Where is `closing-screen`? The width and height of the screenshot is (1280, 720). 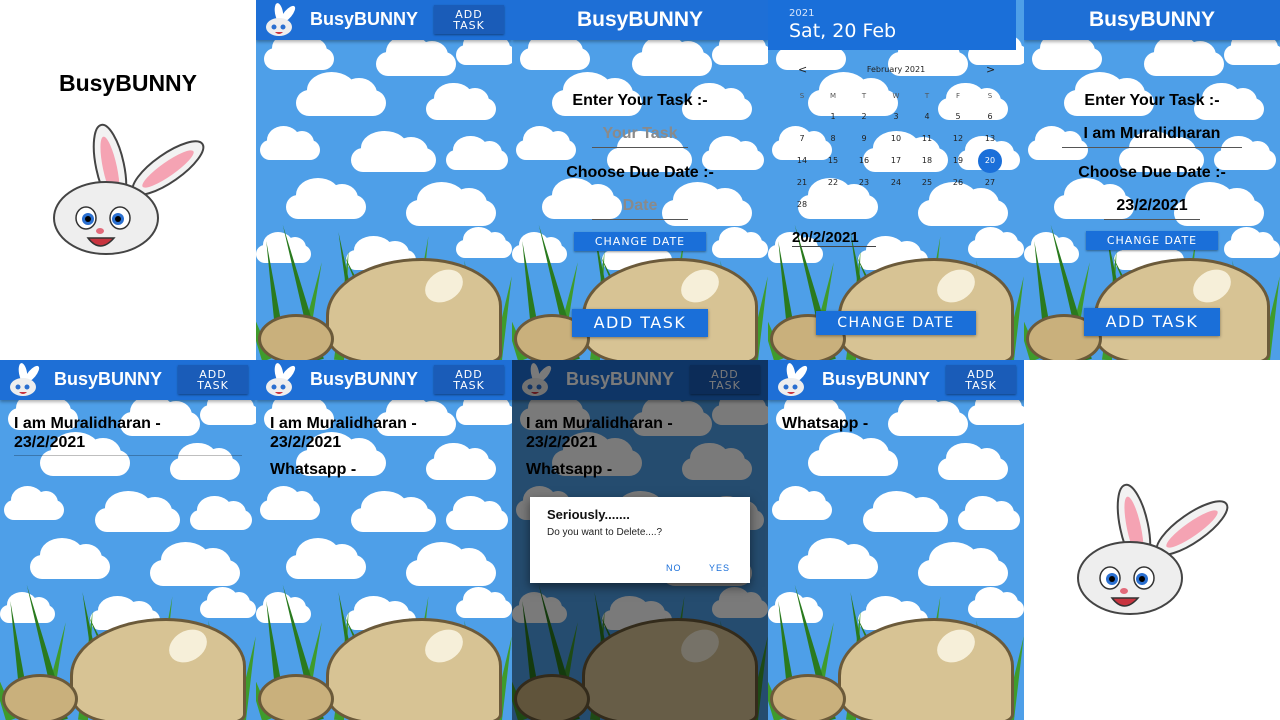 closing-screen is located at coordinates (1152, 540).